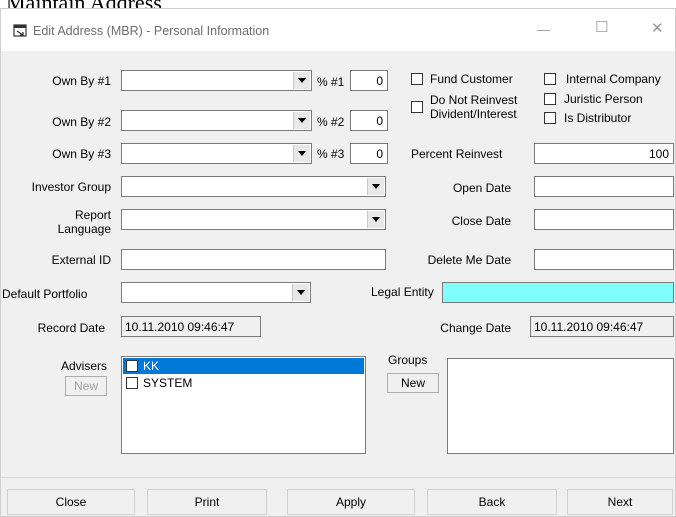  Describe the element at coordinates (598, 118) in the screenshot. I see `is-distributor-label: Is Distributor` at that location.